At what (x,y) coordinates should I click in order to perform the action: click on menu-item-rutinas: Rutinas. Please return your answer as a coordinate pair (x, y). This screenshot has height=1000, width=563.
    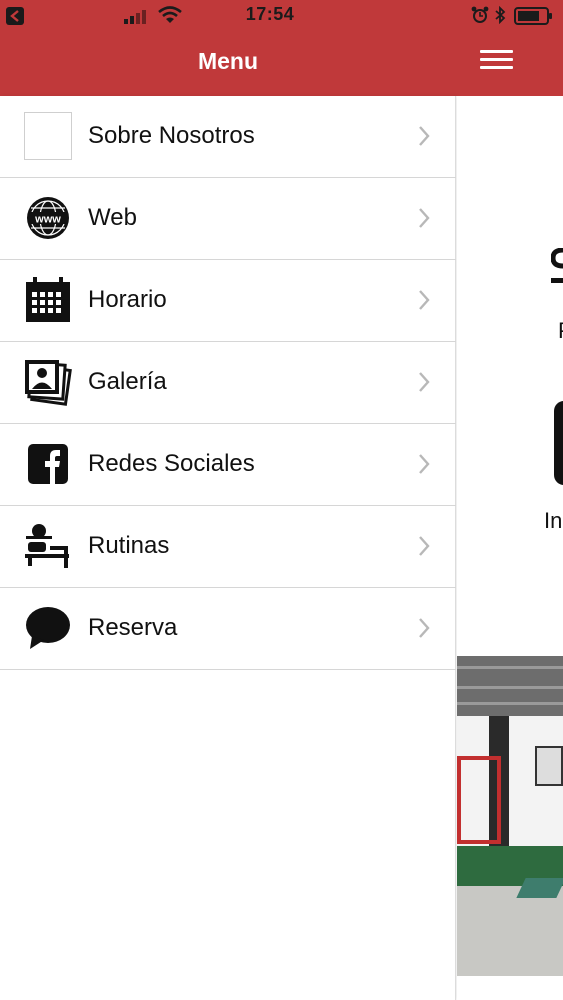
    Looking at the image, I should click on (228, 547).